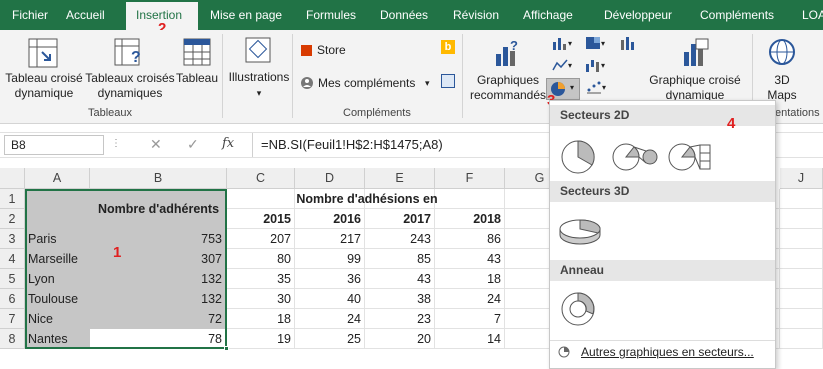 This screenshot has height=369, width=823. What do you see at coordinates (57, 178) in the screenshot?
I see `column-header: A` at bounding box center [57, 178].